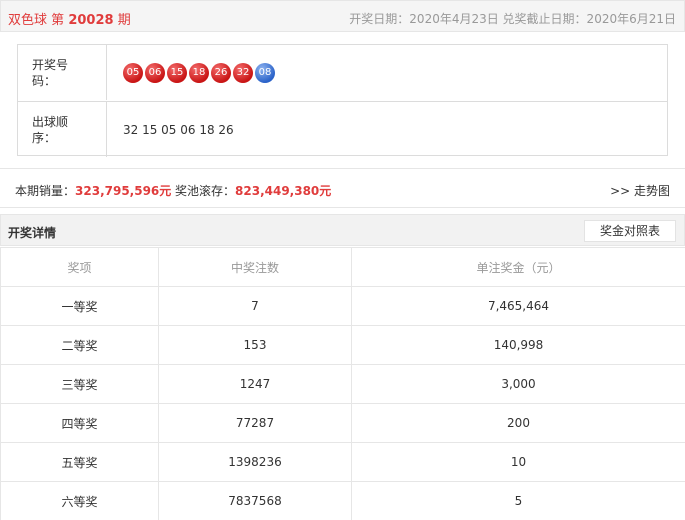  I want to click on winner-count: 1247, so click(255, 384).